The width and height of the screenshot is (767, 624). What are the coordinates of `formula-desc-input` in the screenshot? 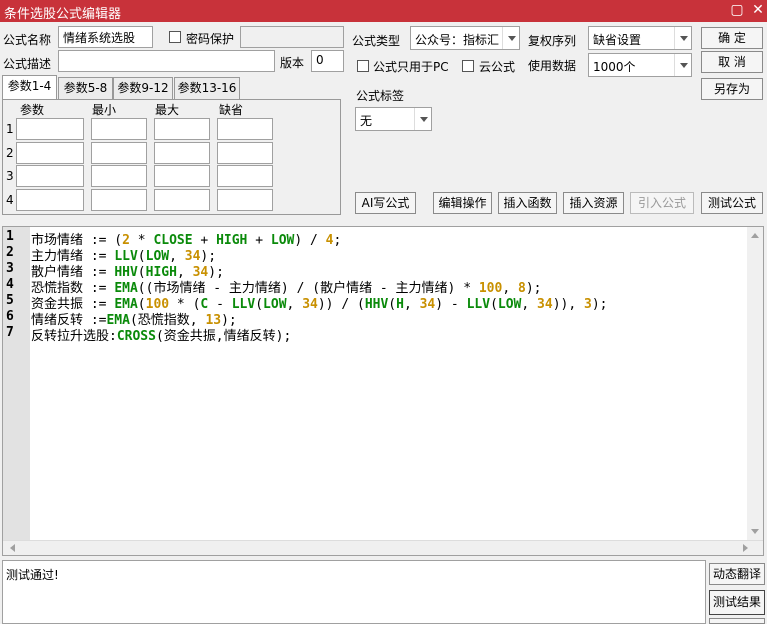 It's located at (166, 61).